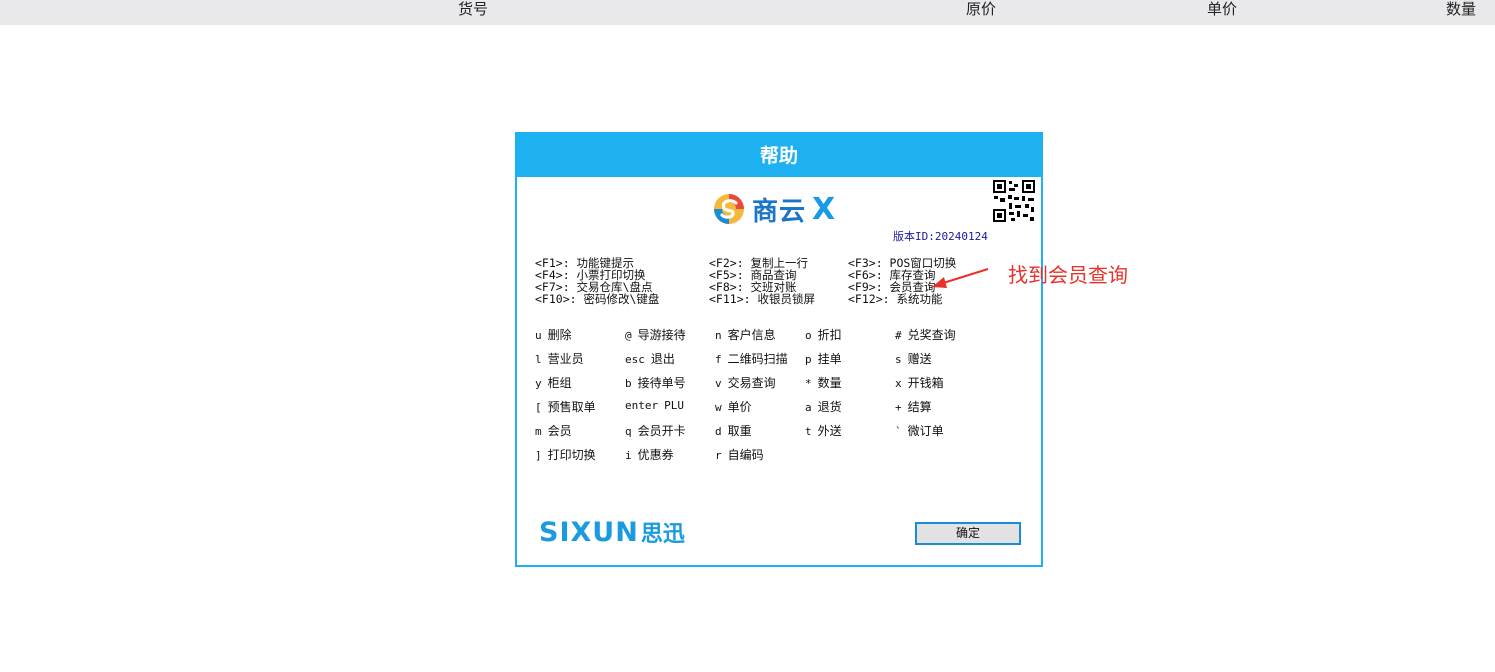 The width and height of the screenshot is (1495, 672). I want to click on shangyun-logo: 商云 X, so click(774, 209).